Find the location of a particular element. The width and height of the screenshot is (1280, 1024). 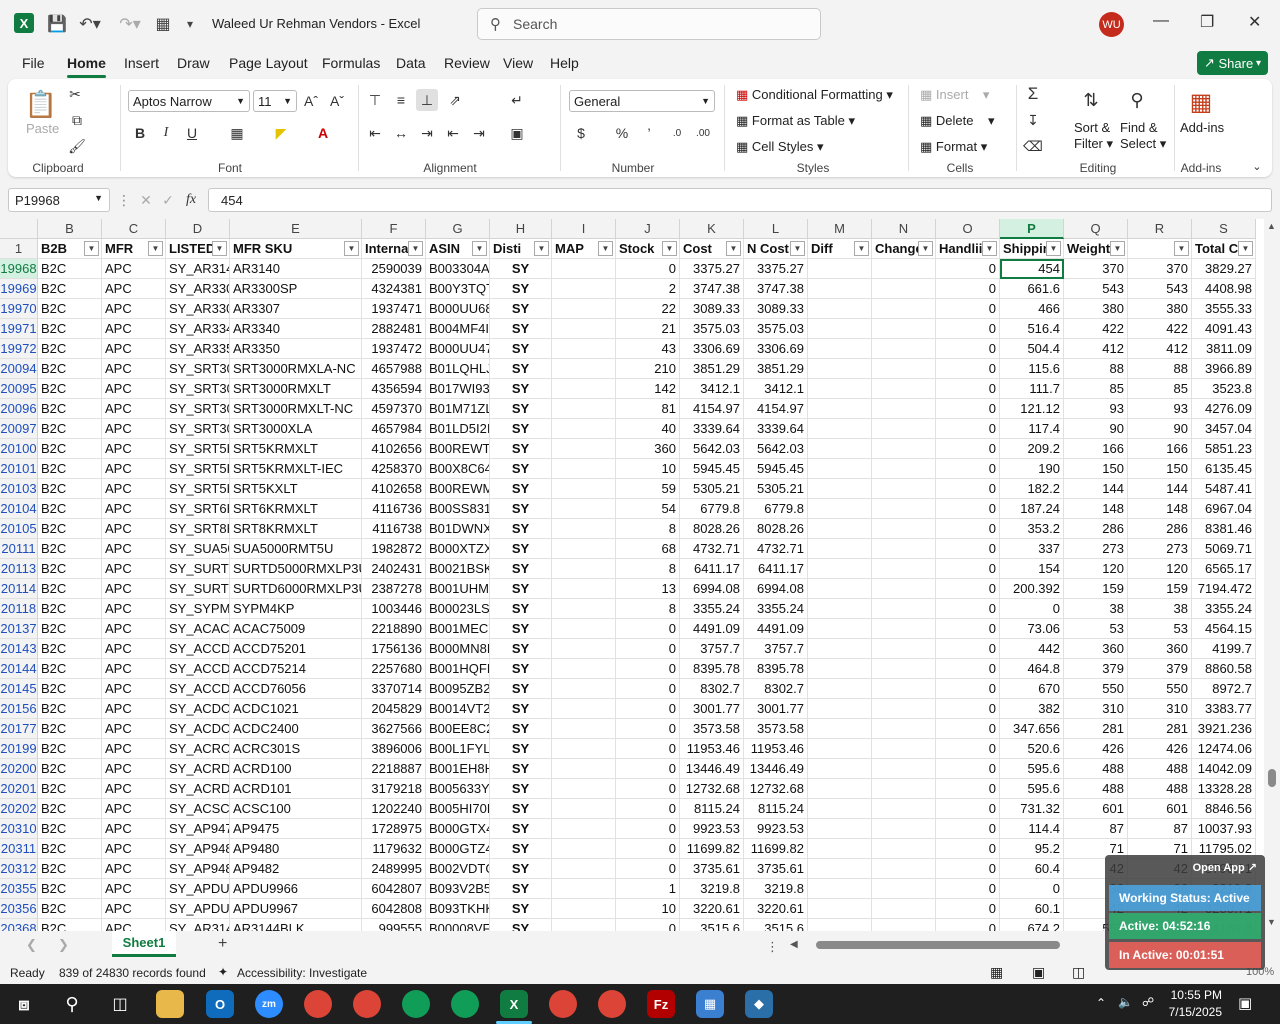

grid-cell: 2 is located at coordinates (648, 289).